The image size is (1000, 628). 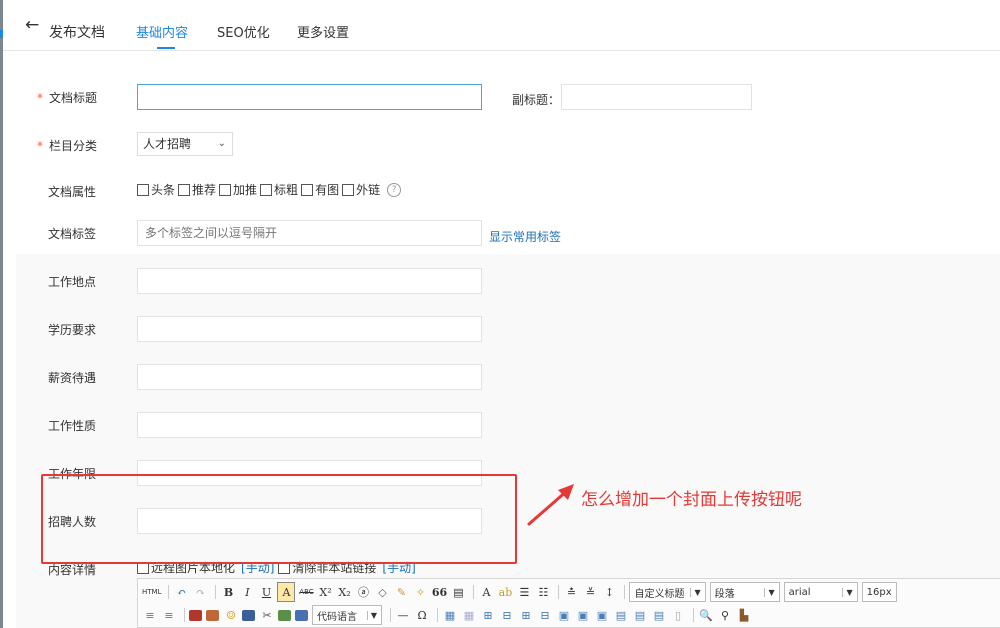 What do you see at coordinates (543, 592) in the screenshot?
I see `unordered-list-icon: ☷` at bounding box center [543, 592].